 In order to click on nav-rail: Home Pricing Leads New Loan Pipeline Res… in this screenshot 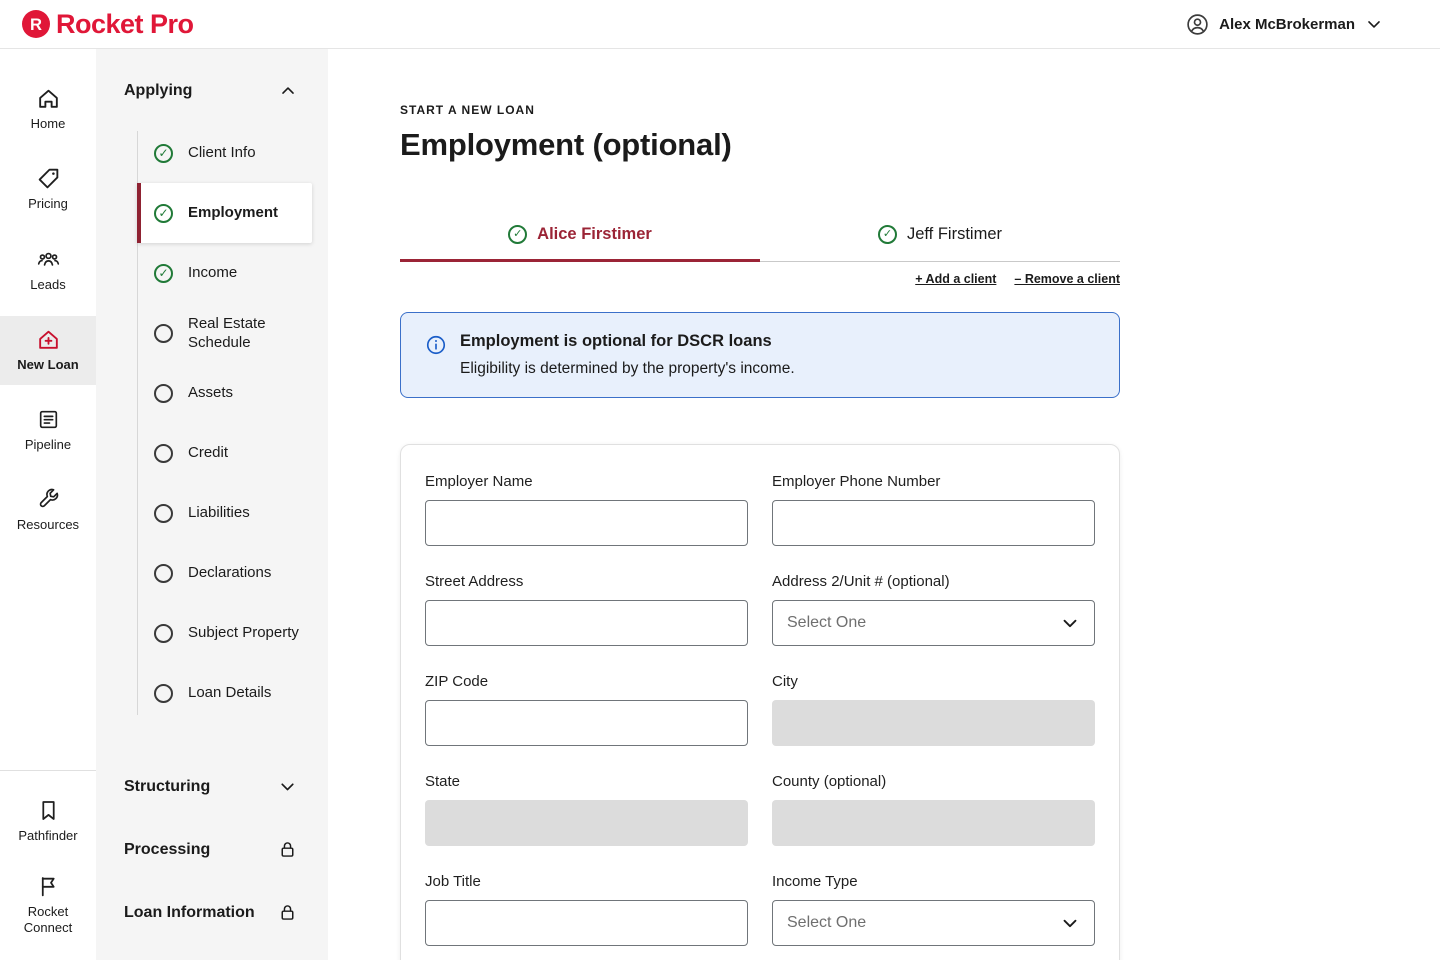, I will do `click(48, 504)`.